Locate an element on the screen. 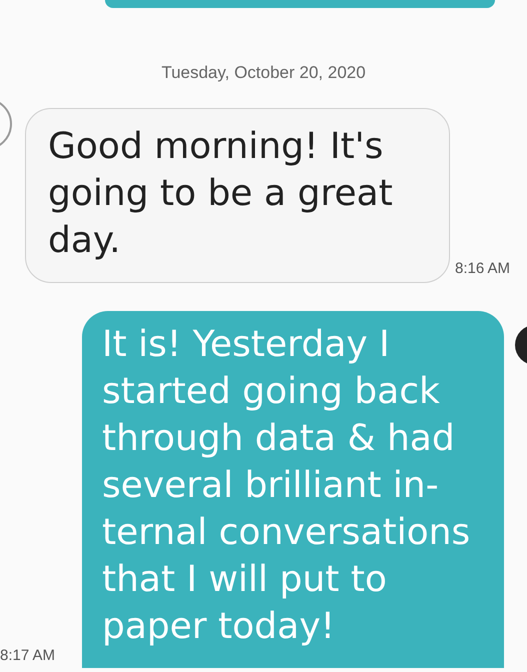  date-divider: Tuesday, October 20, 2020 is located at coordinates (263, 73).